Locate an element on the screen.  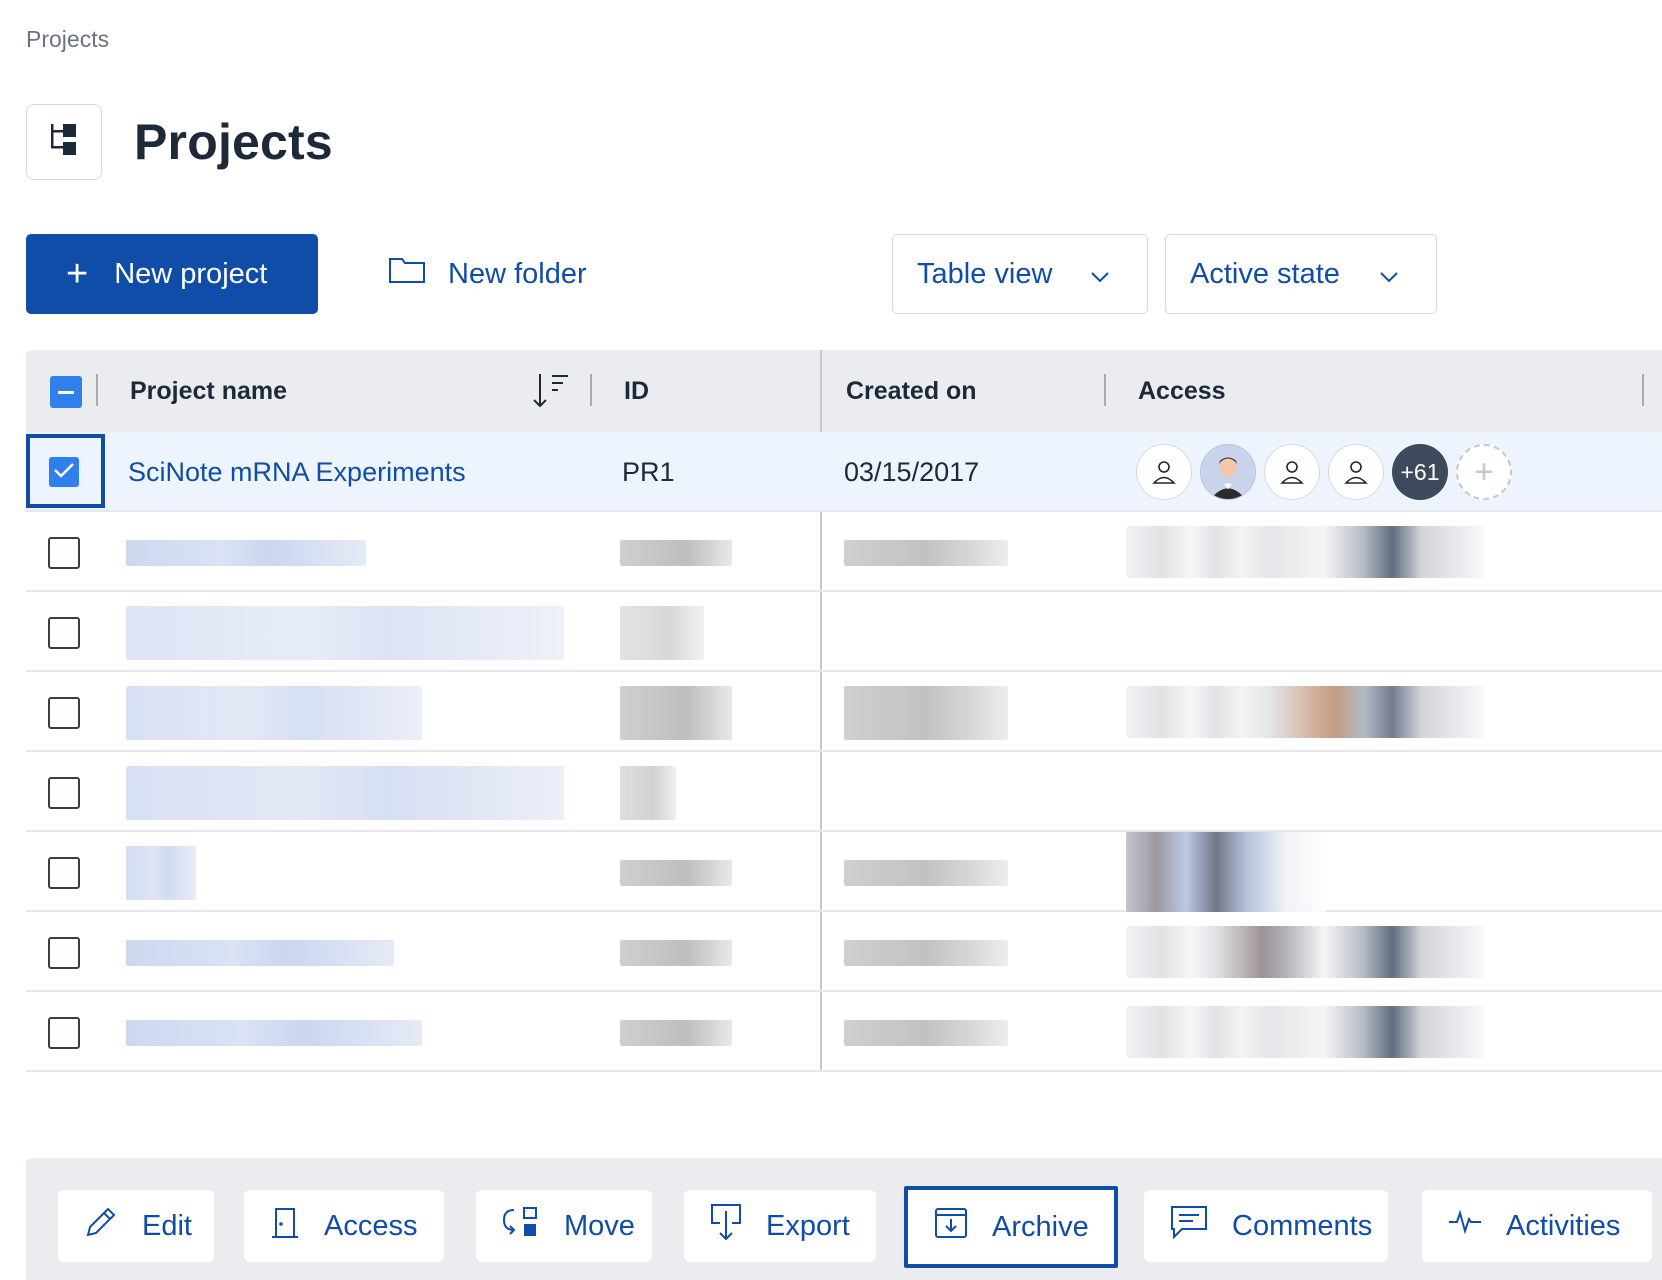
user-photo-avatar is located at coordinates (1228, 472).